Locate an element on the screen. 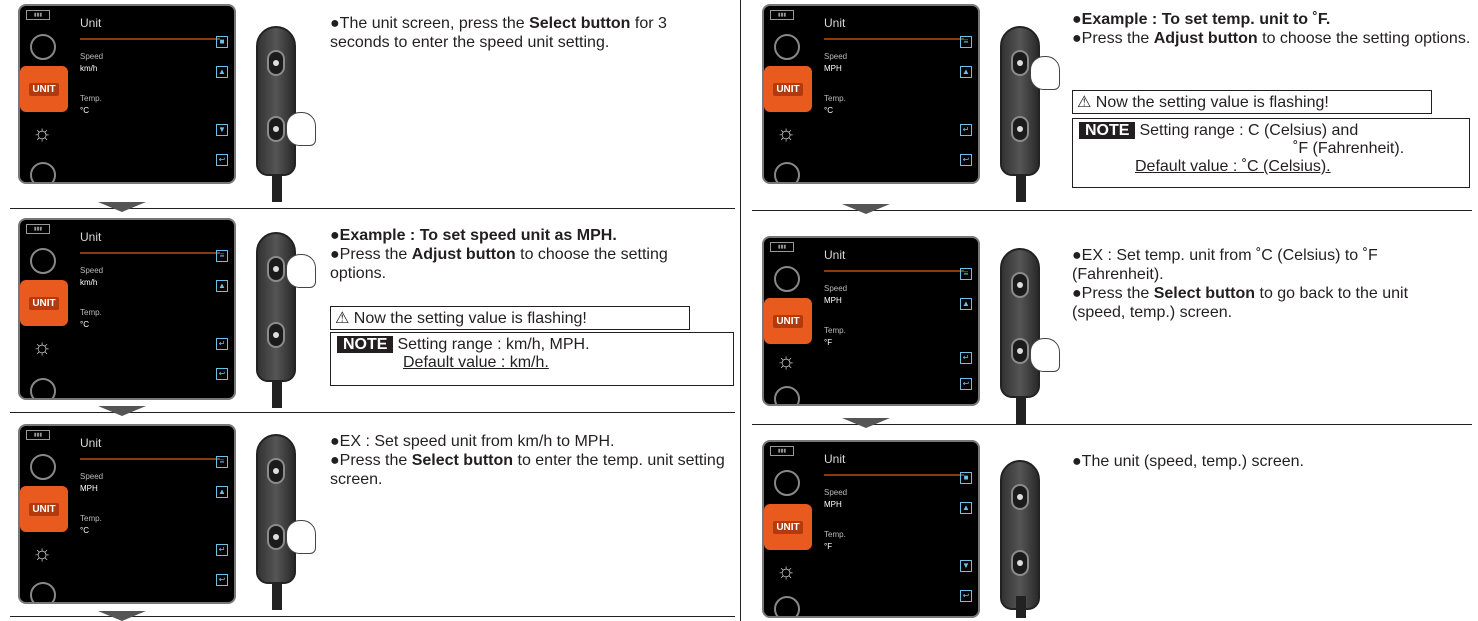 This screenshot has width=1478, height=621. down-icon: ▼ is located at coordinates (966, 566).